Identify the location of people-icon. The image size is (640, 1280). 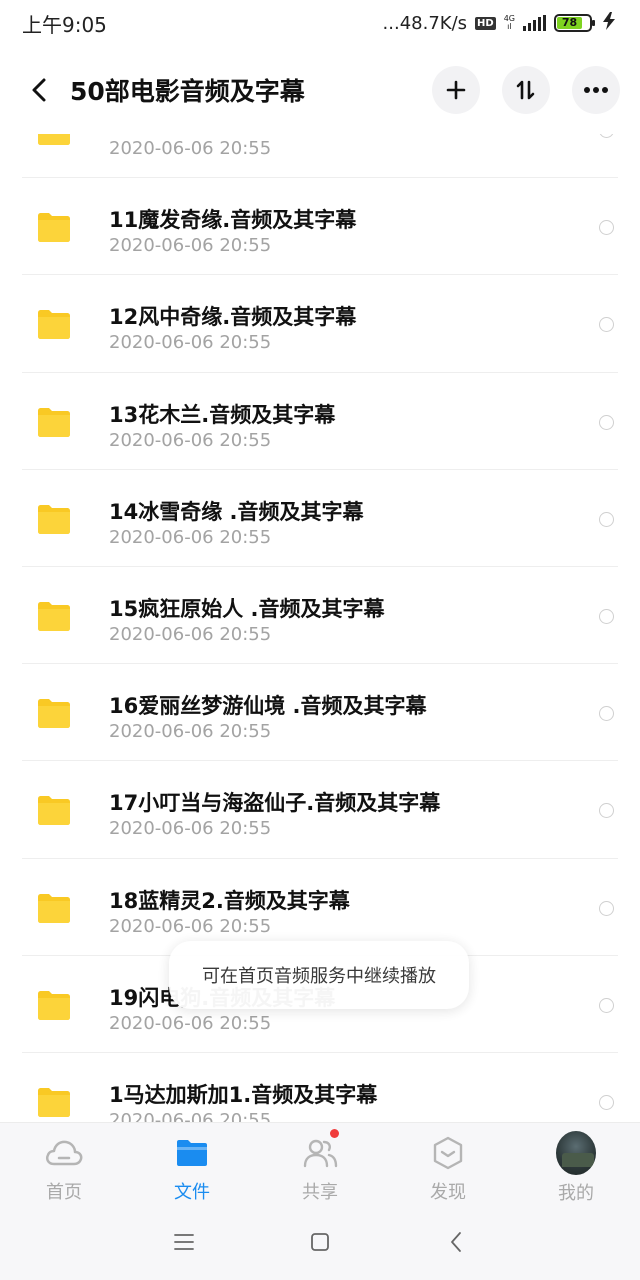
(320, 1152).